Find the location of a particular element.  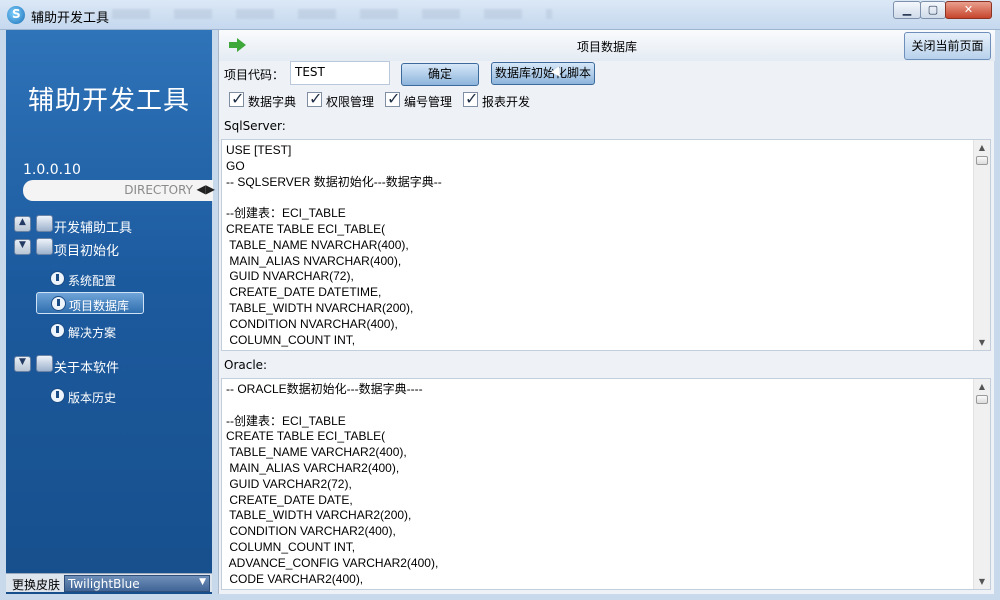

app-icon is located at coordinates (16, 15).